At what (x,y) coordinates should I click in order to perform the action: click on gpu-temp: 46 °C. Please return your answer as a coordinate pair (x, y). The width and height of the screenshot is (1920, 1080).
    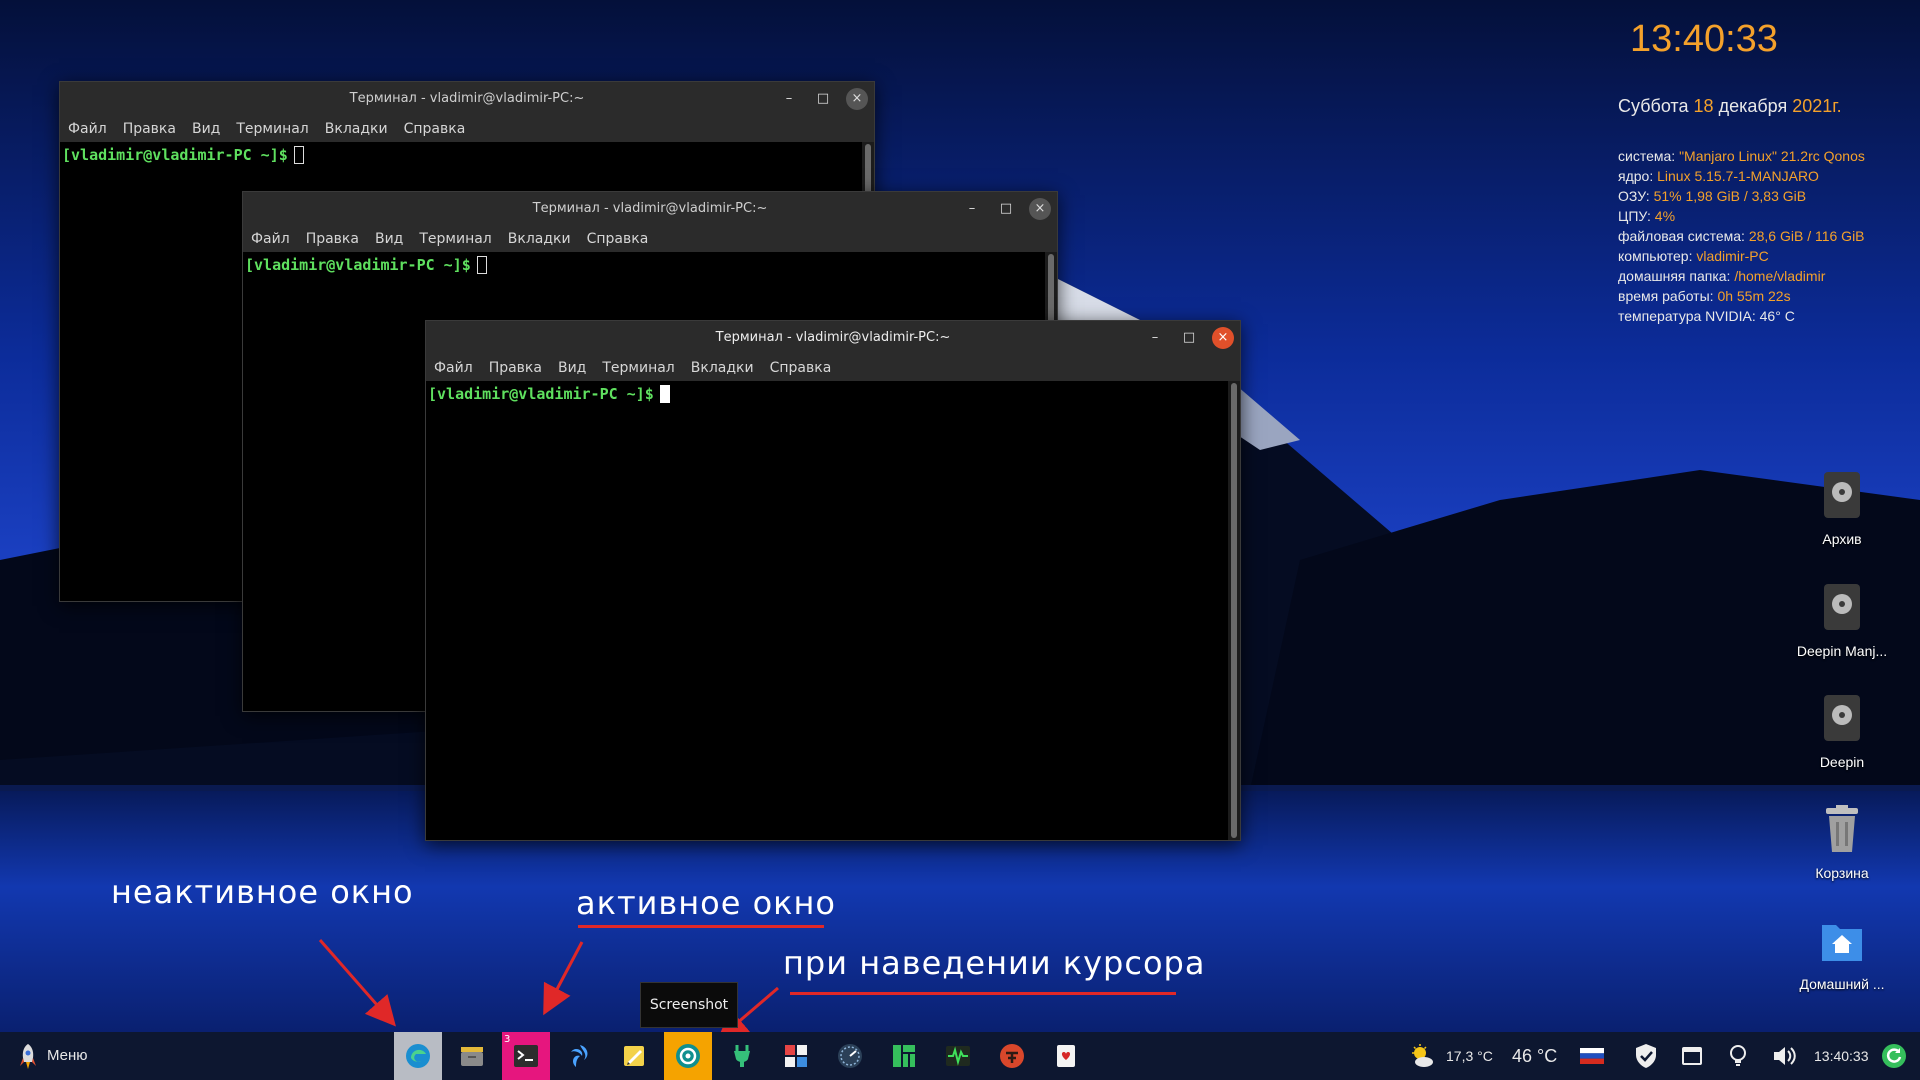
    Looking at the image, I should click on (1534, 1056).